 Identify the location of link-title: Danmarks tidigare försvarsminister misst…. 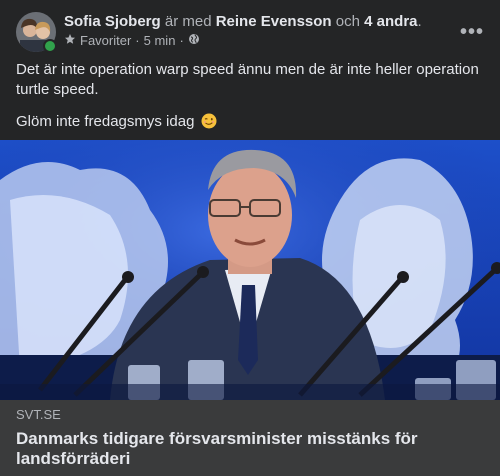
(250, 449).